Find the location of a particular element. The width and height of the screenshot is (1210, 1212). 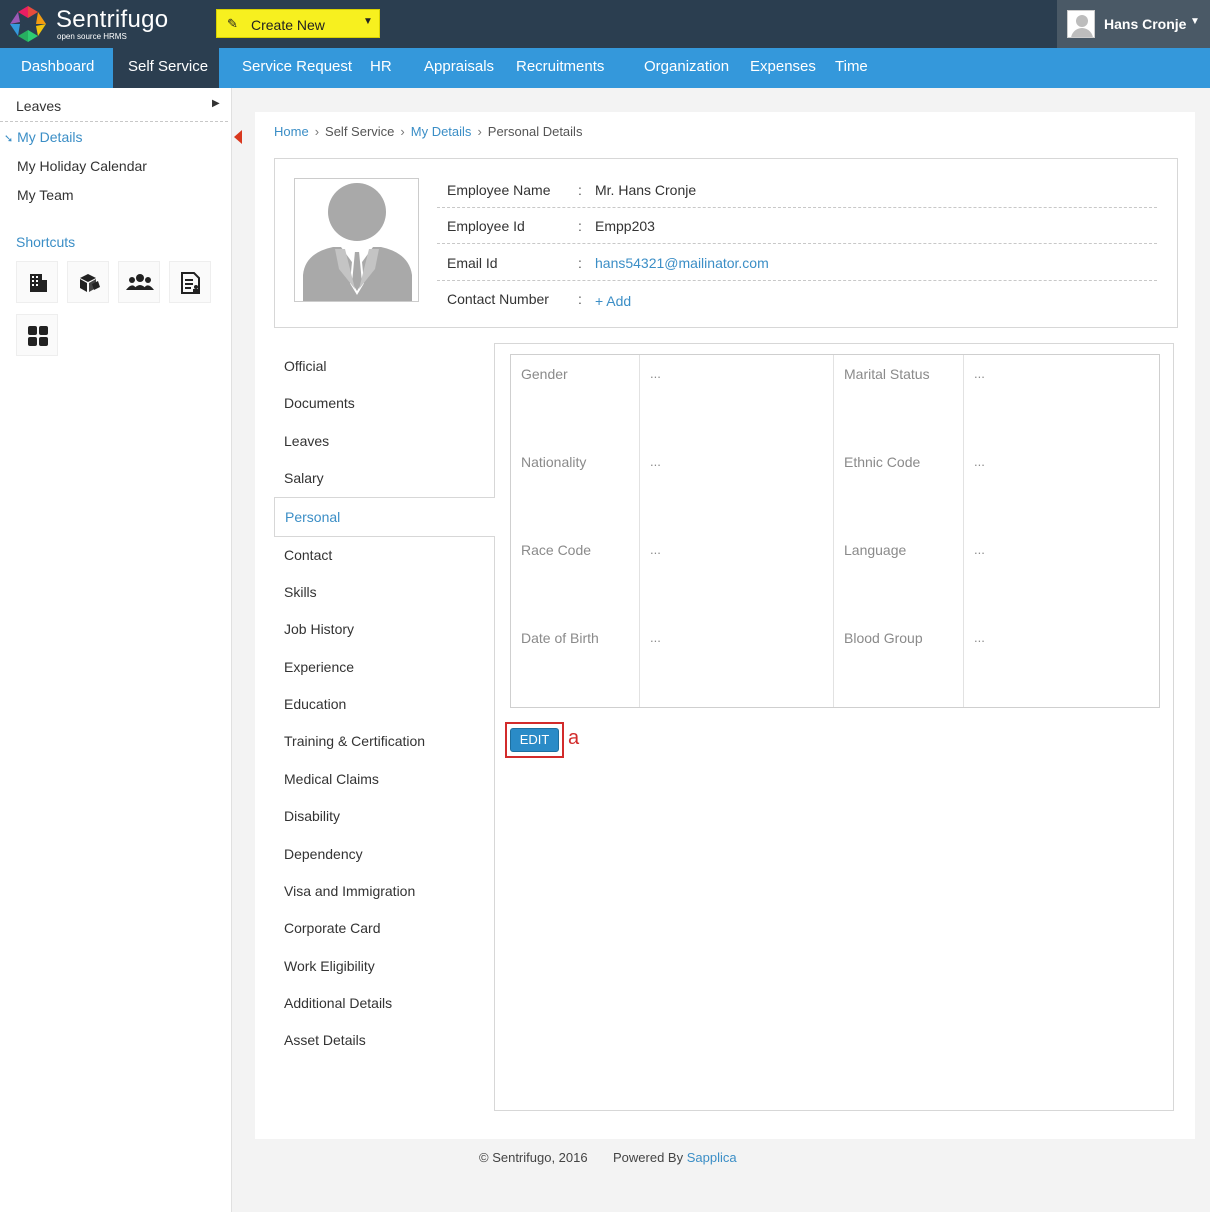

sidebar-item-label: My Details is located at coordinates (50, 137).